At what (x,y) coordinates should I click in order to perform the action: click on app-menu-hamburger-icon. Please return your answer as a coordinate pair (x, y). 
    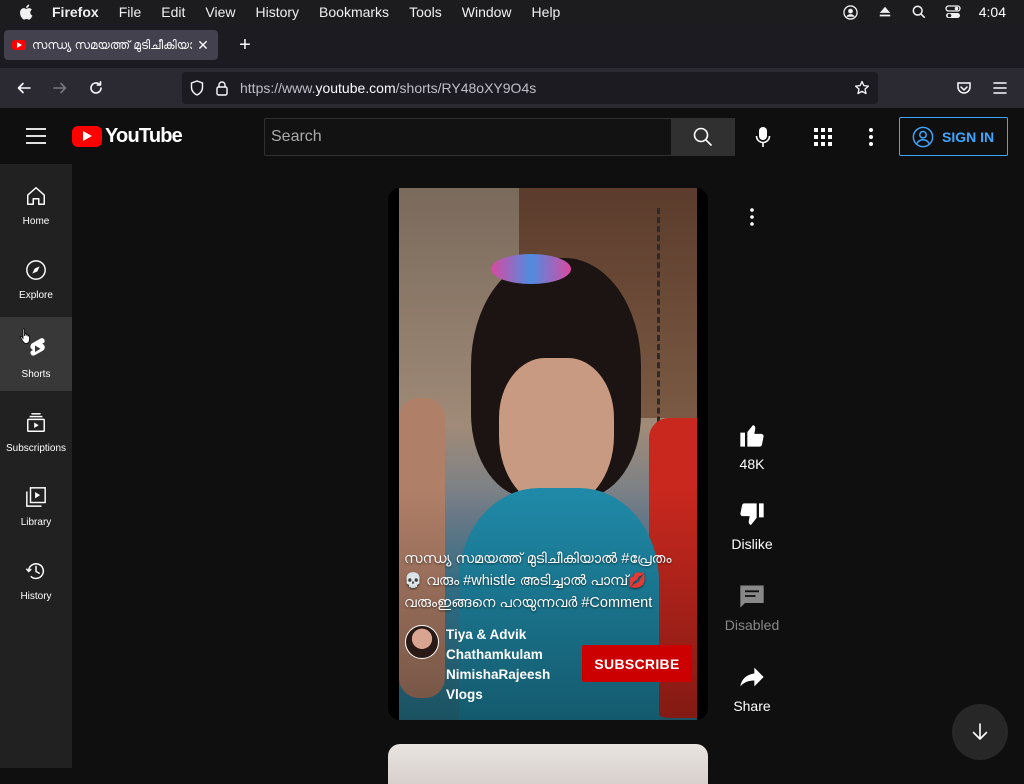
    Looking at the image, I should click on (1000, 88).